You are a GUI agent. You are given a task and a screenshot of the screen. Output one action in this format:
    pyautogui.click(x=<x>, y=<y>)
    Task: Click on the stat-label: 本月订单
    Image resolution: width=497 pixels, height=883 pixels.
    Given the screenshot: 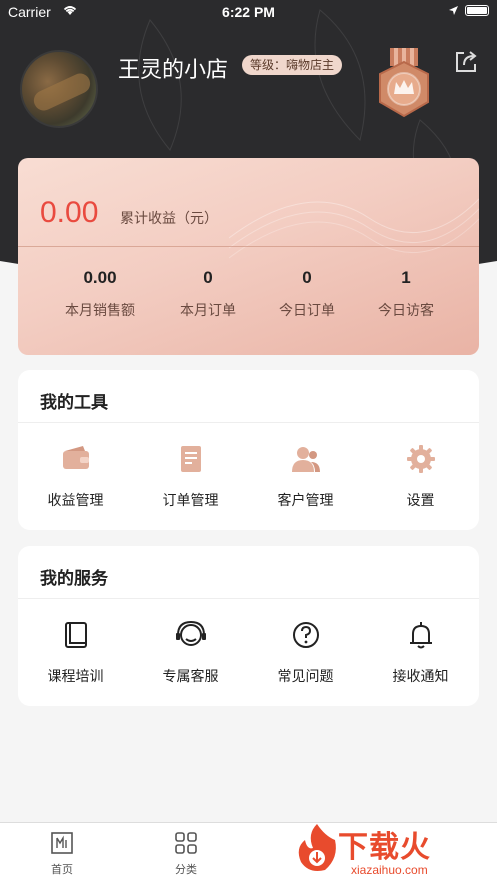 What is the action you would take?
    pyautogui.click(x=208, y=311)
    